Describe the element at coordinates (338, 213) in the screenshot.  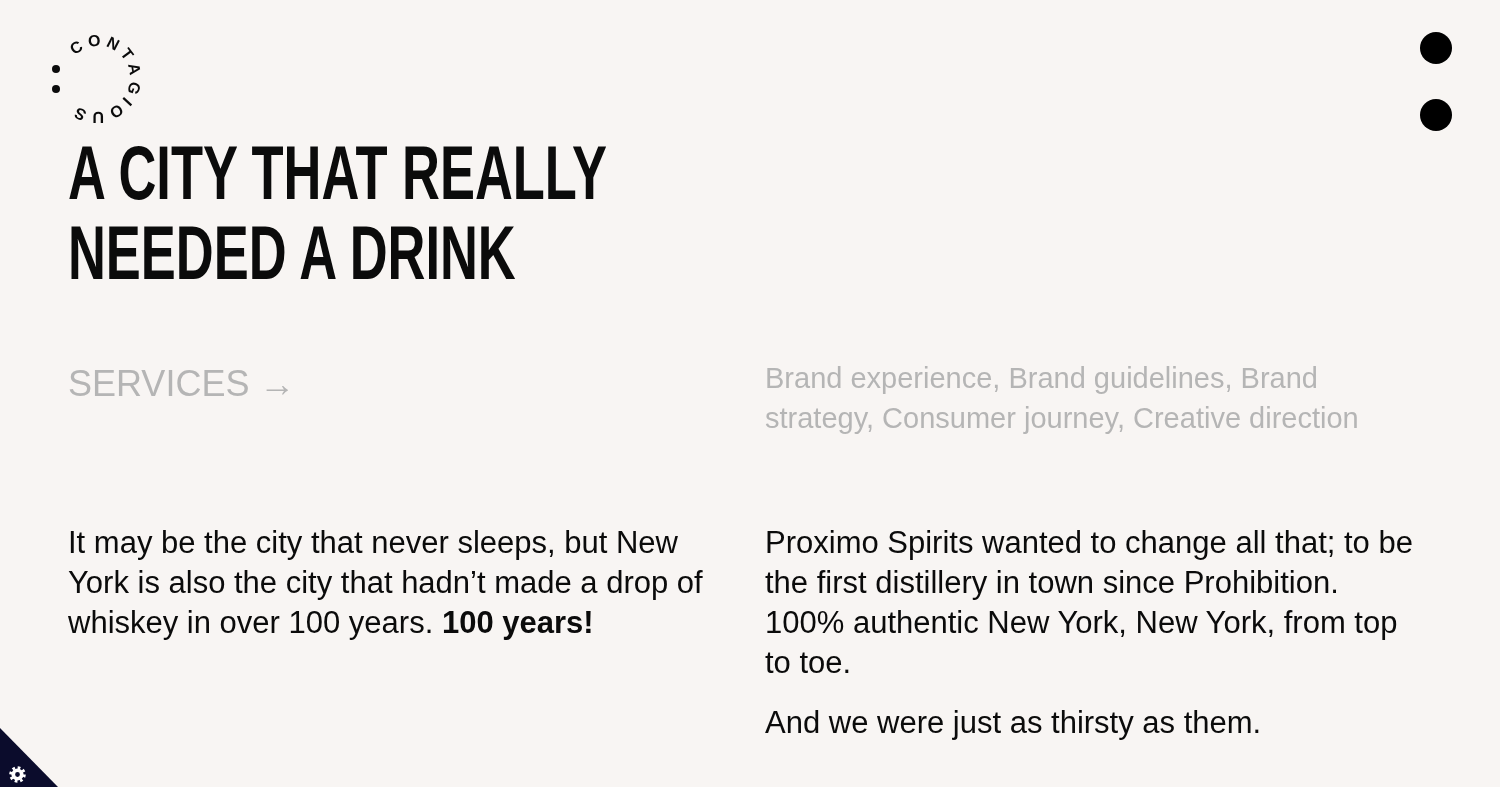
I see `page-title: A CITY THAT REALLY NEEDED A DRINK` at that location.